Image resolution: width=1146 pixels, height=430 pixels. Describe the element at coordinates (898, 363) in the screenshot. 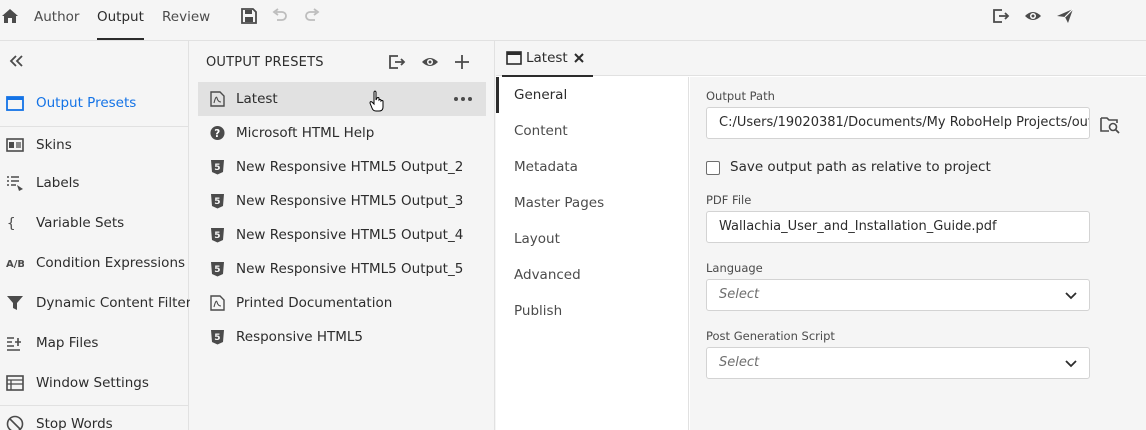

I see `post-script-select: Select` at that location.